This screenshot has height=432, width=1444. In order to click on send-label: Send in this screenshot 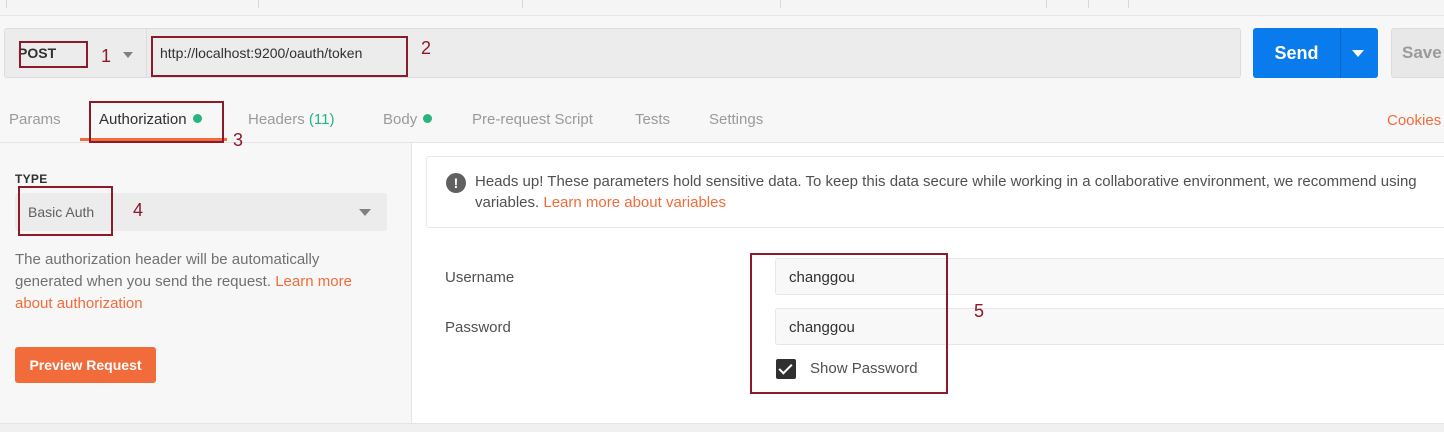, I will do `click(1296, 53)`.